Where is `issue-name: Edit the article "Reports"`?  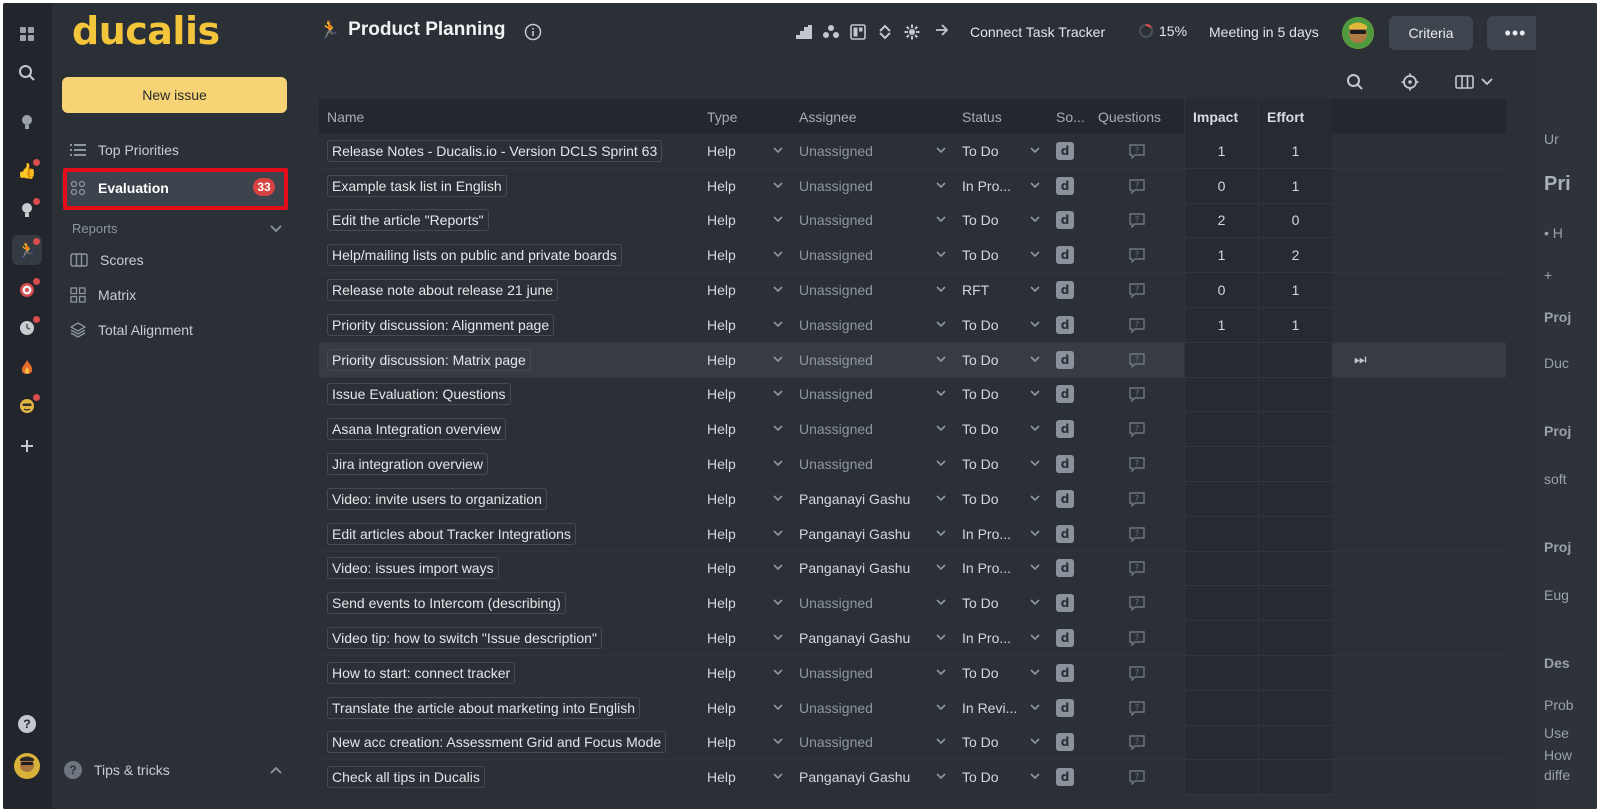 issue-name: Edit the article "Reports" is located at coordinates (408, 220).